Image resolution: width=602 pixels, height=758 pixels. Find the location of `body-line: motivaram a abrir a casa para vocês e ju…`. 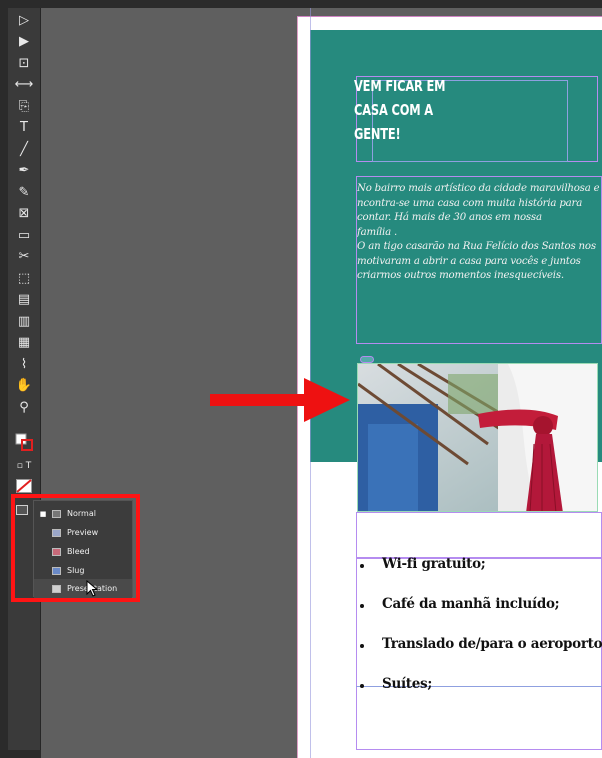

body-line: motivaram a abrir a casa para vocês e ju… is located at coordinates (469, 261).